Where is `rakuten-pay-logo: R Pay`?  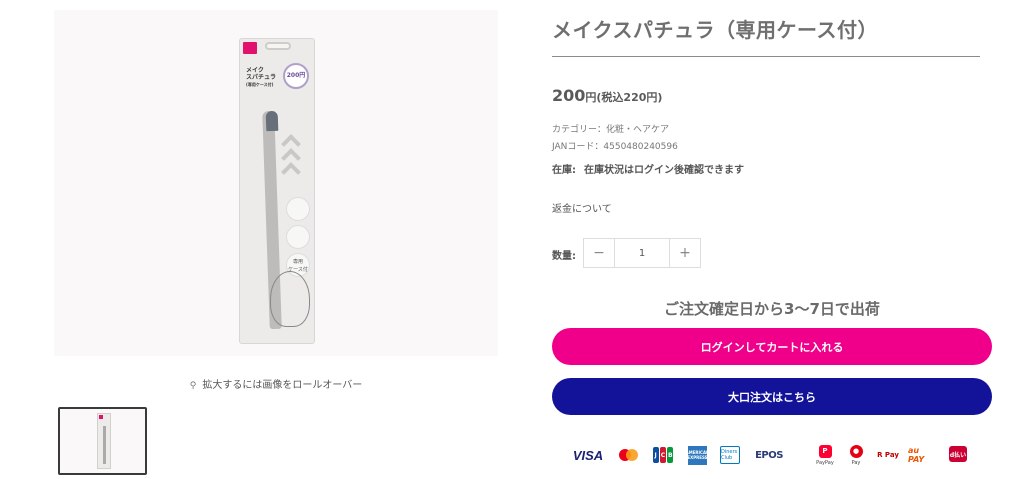
rakuten-pay-logo: R Pay is located at coordinates (888, 455).